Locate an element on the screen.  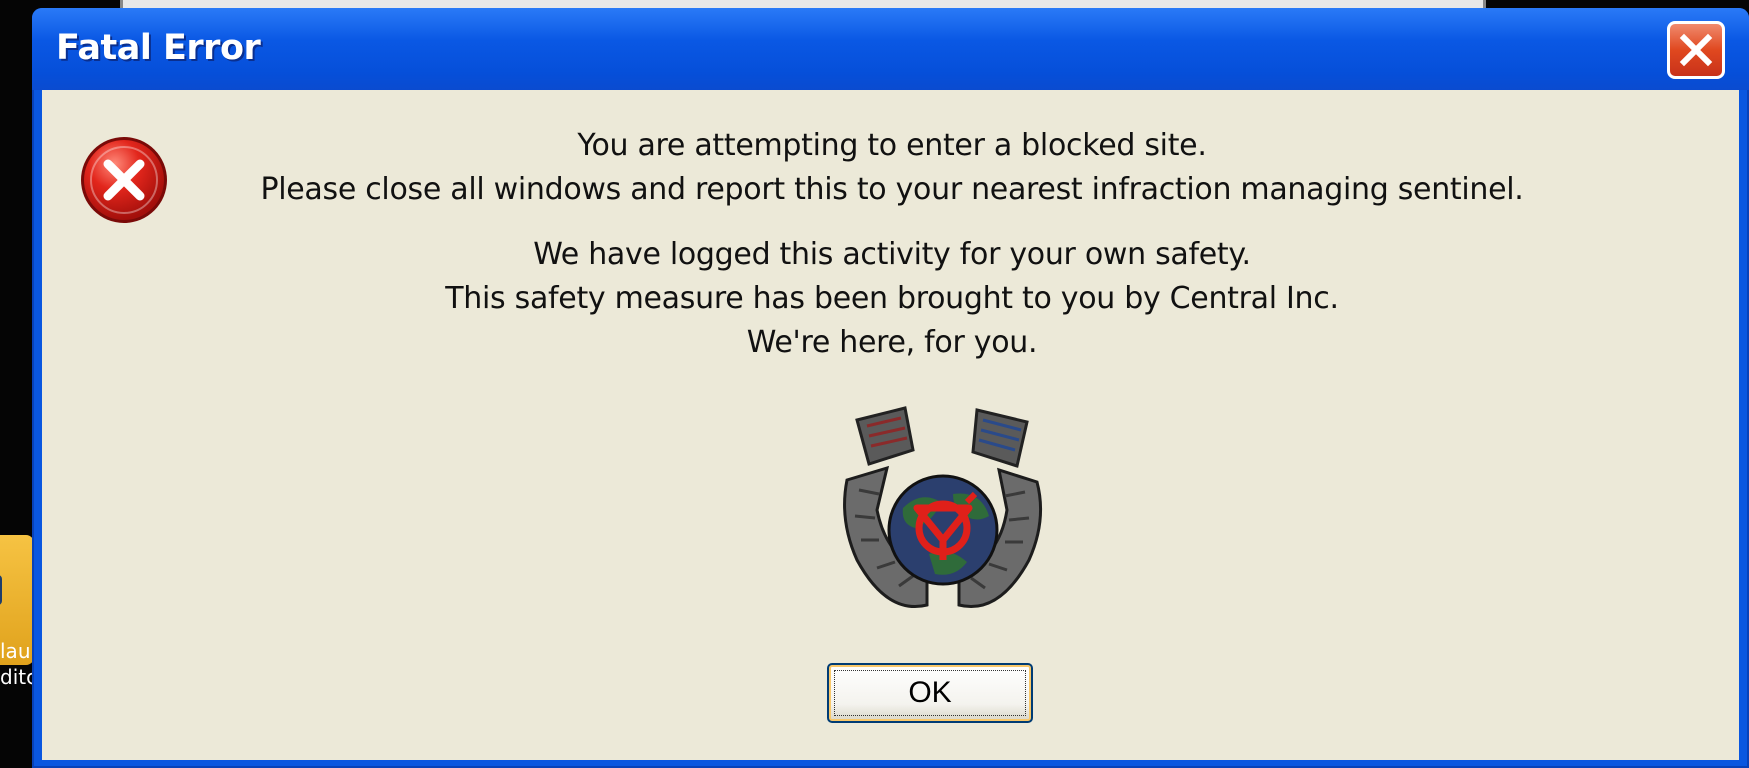
message-line-5: We're here, for you. is located at coordinates (892, 342).